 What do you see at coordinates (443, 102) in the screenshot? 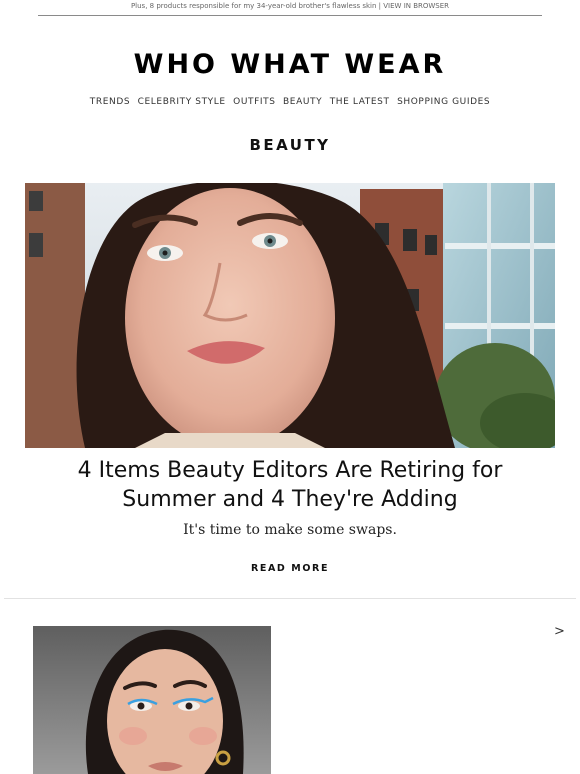
I see `nav-item-shopping-guides: SHOPPING GUIDES` at bounding box center [443, 102].